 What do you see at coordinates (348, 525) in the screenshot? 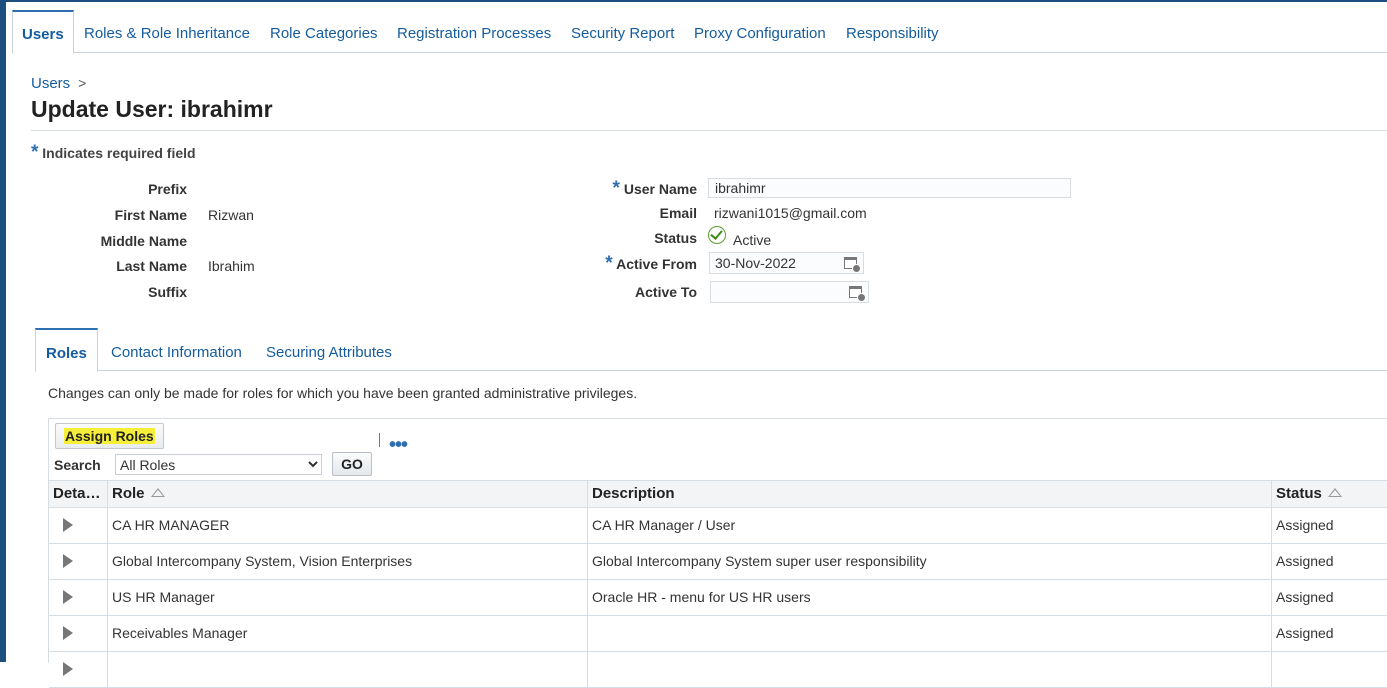
I see `role-cell: CA HR MANAGER` at bounding box center [348, 525].